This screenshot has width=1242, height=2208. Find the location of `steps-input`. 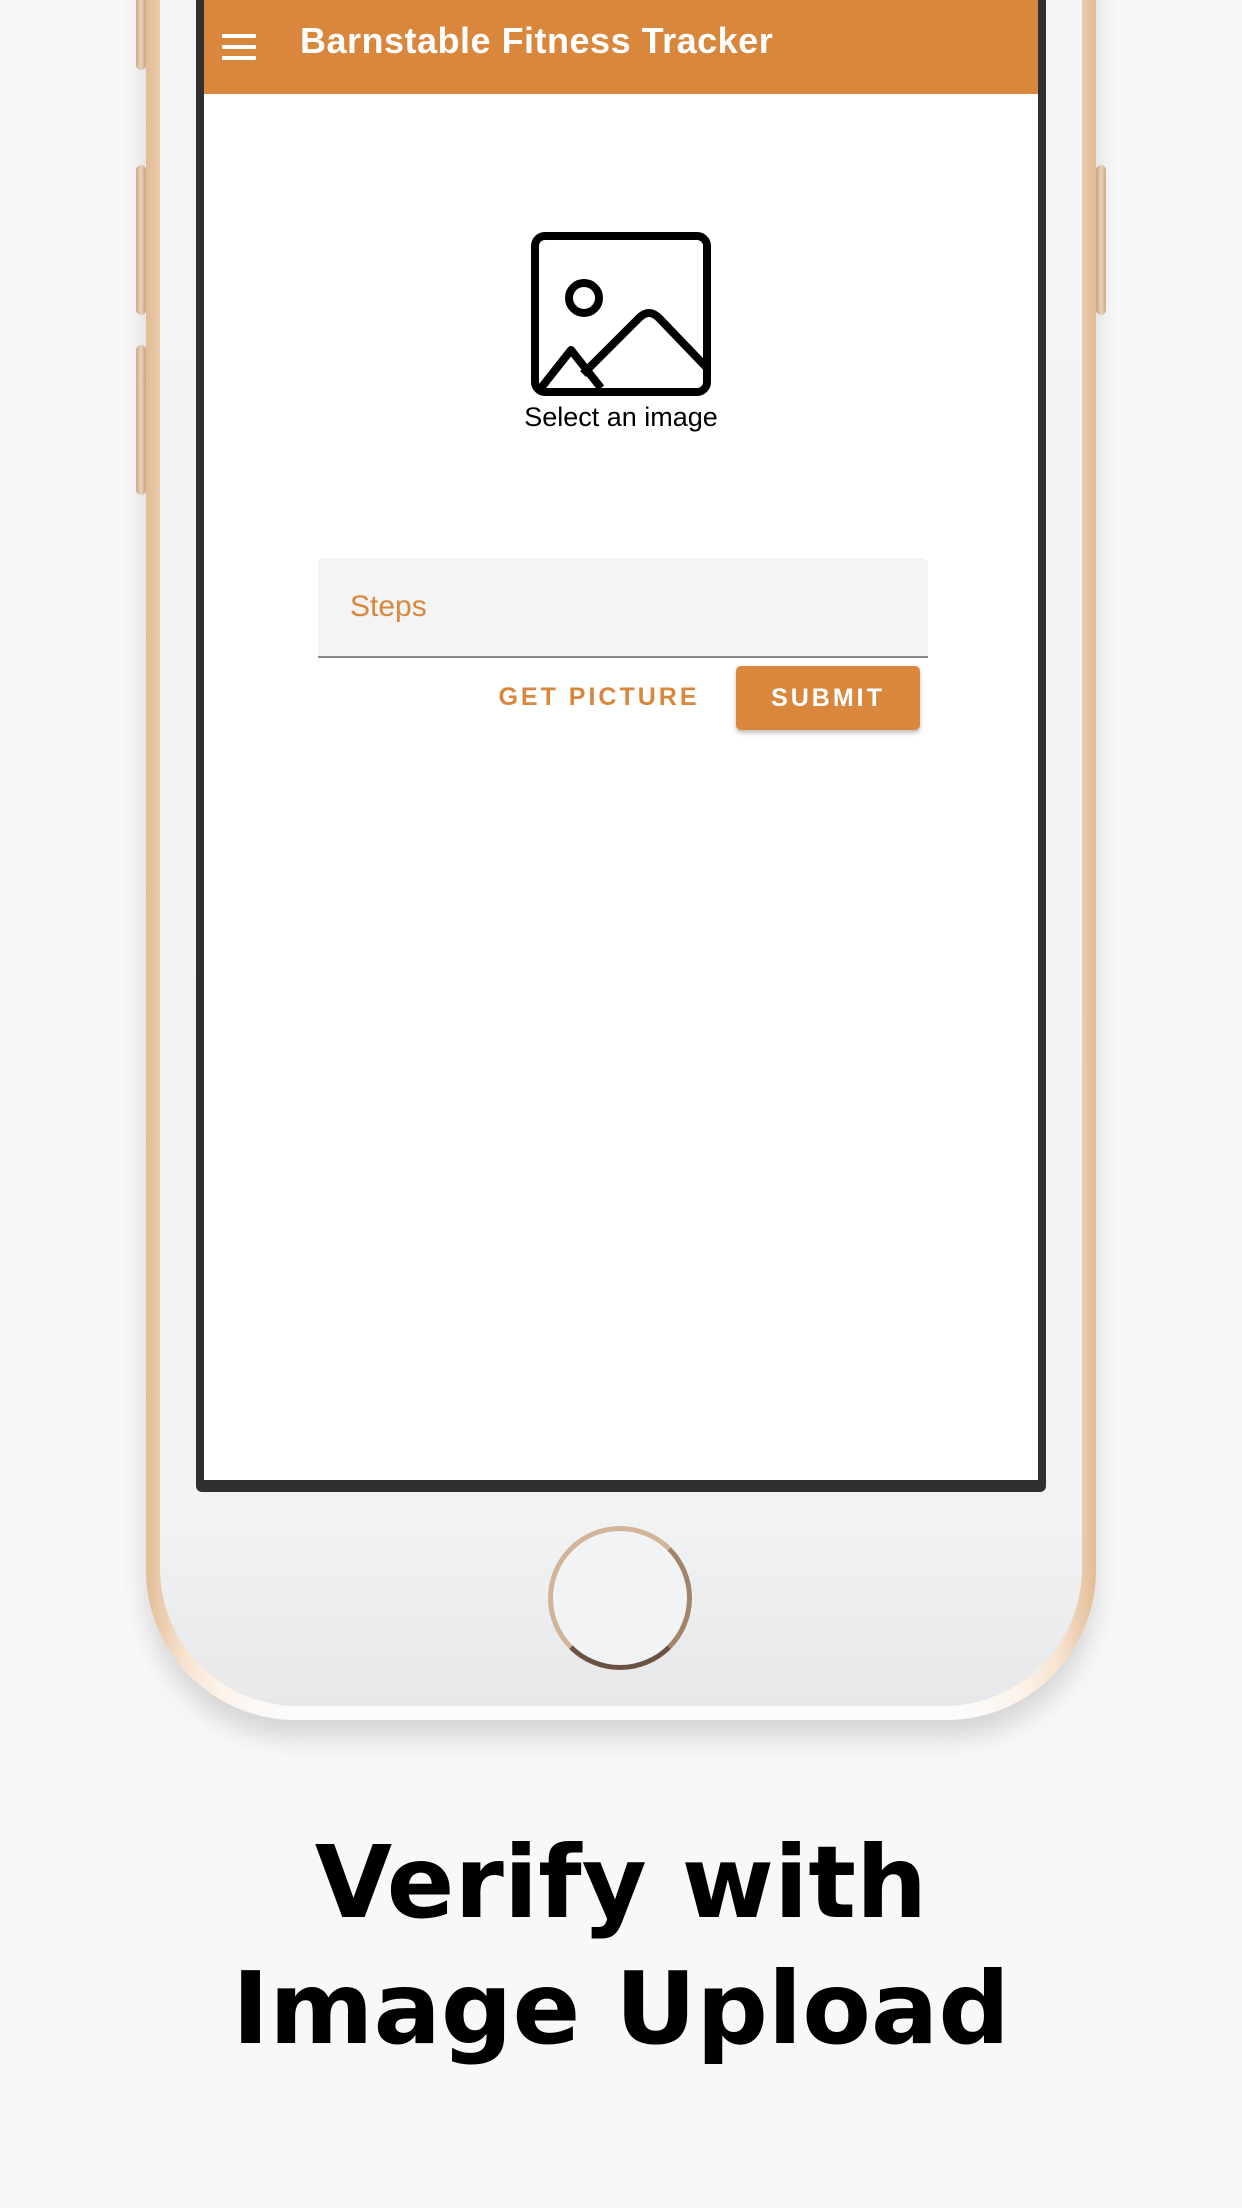

steps-input is located at coordinates (623, 607).